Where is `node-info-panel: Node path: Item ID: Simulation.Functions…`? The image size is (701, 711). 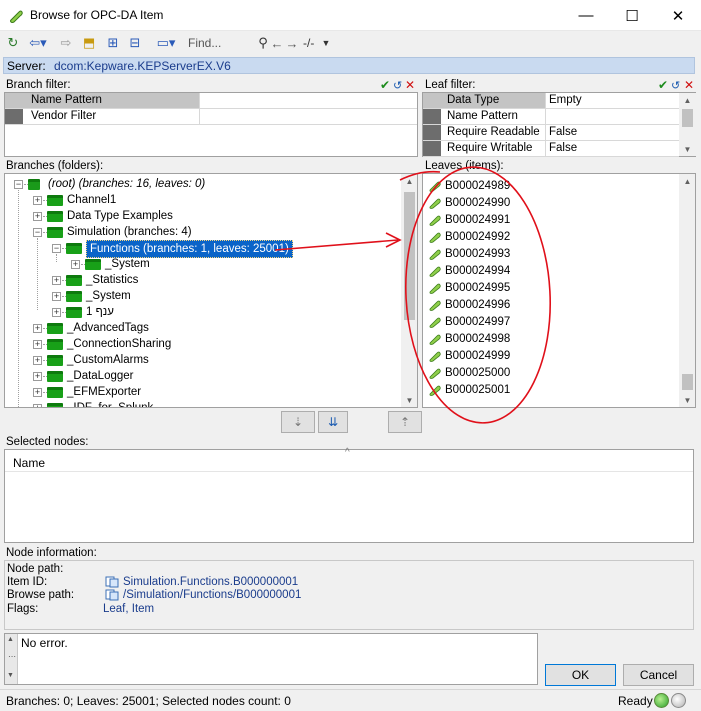
node-info-panel: Node path: Item ID: Simulation.Functions… is located at coordinates (349, 595).